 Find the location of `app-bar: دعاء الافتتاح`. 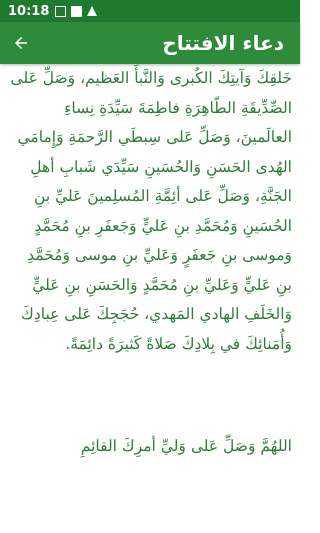

app-bar: دعاء الافتتاح is located at coordinates (150, 43).